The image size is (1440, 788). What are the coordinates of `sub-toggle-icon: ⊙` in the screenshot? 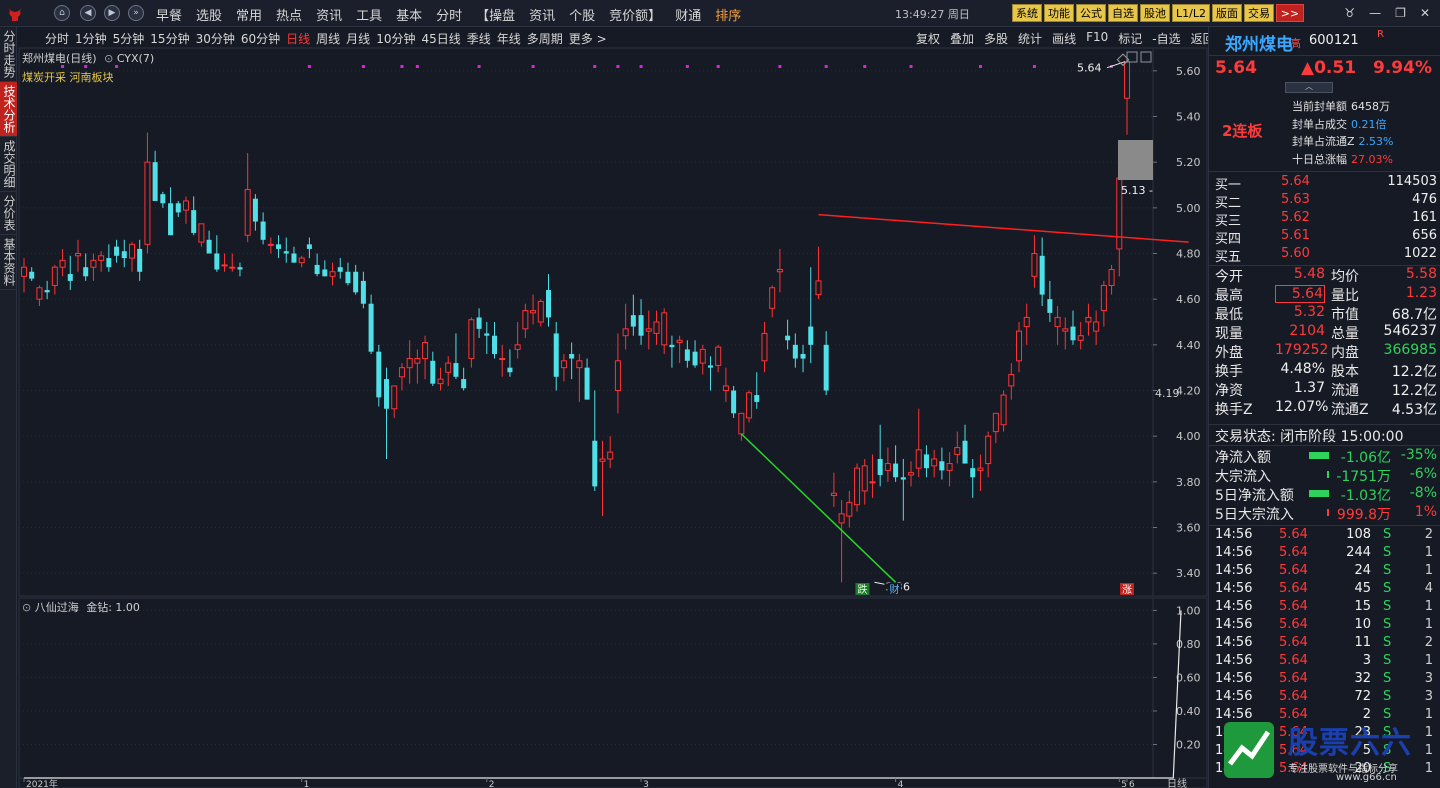 It's located at (26, 607).